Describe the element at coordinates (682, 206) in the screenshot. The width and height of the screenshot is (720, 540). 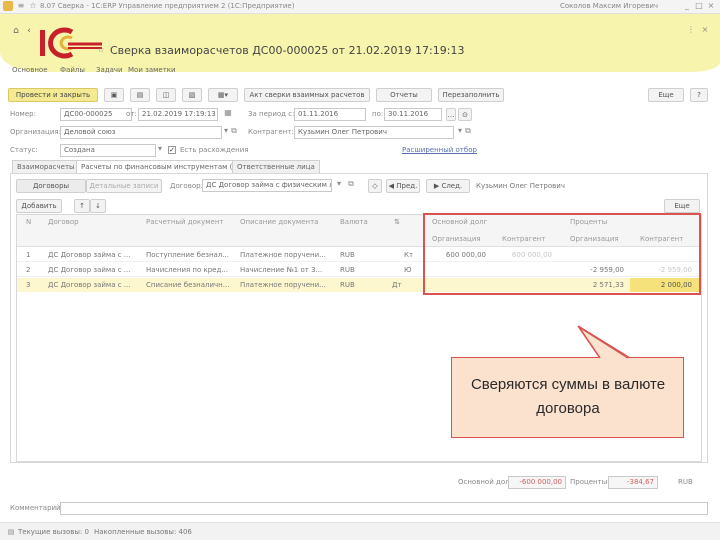
I see `table-more-button: Еще` at that location.